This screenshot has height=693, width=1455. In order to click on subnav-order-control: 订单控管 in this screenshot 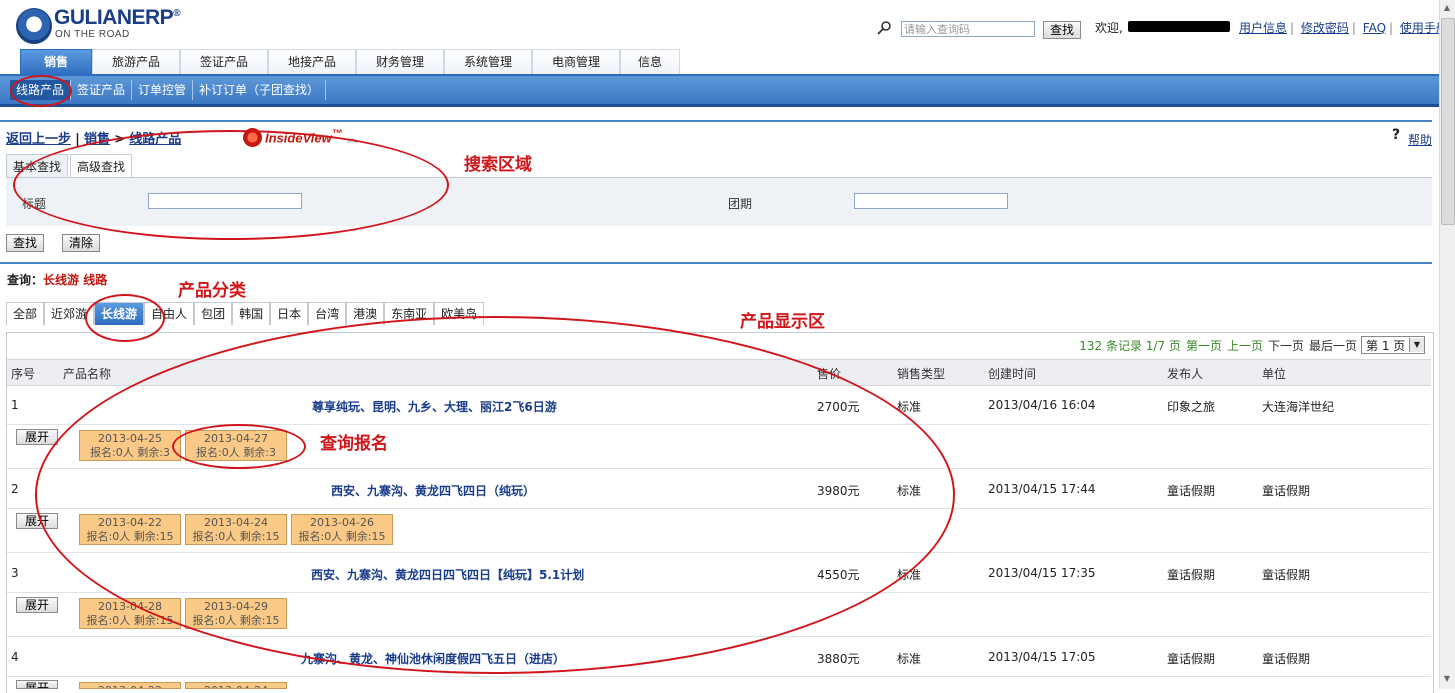, I will do `click(163, 90)`.